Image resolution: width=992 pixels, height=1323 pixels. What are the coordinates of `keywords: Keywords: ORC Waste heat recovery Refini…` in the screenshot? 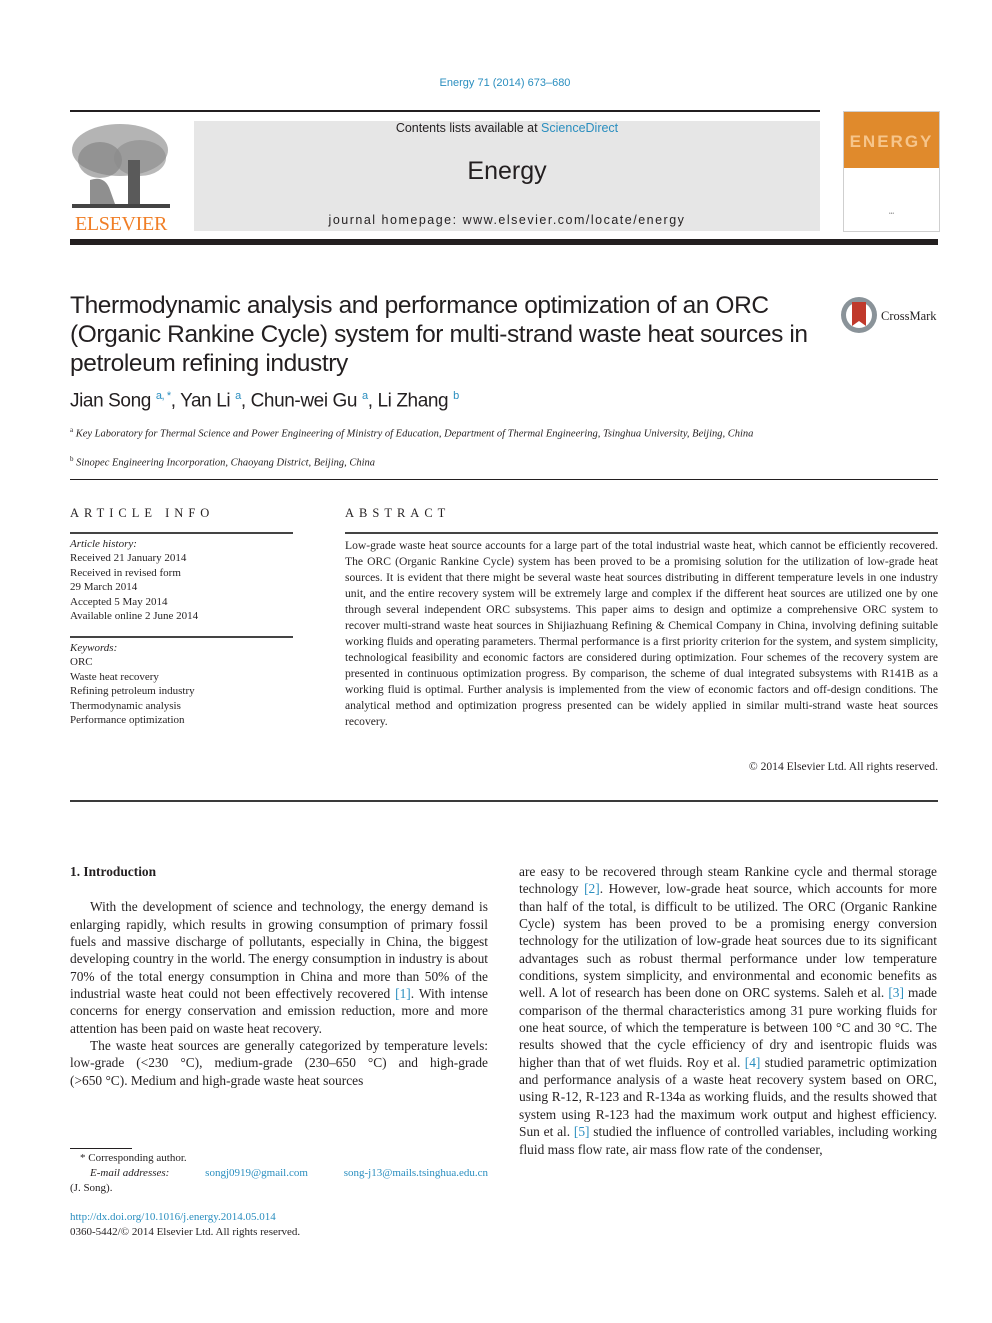 It's located at (181, 684).